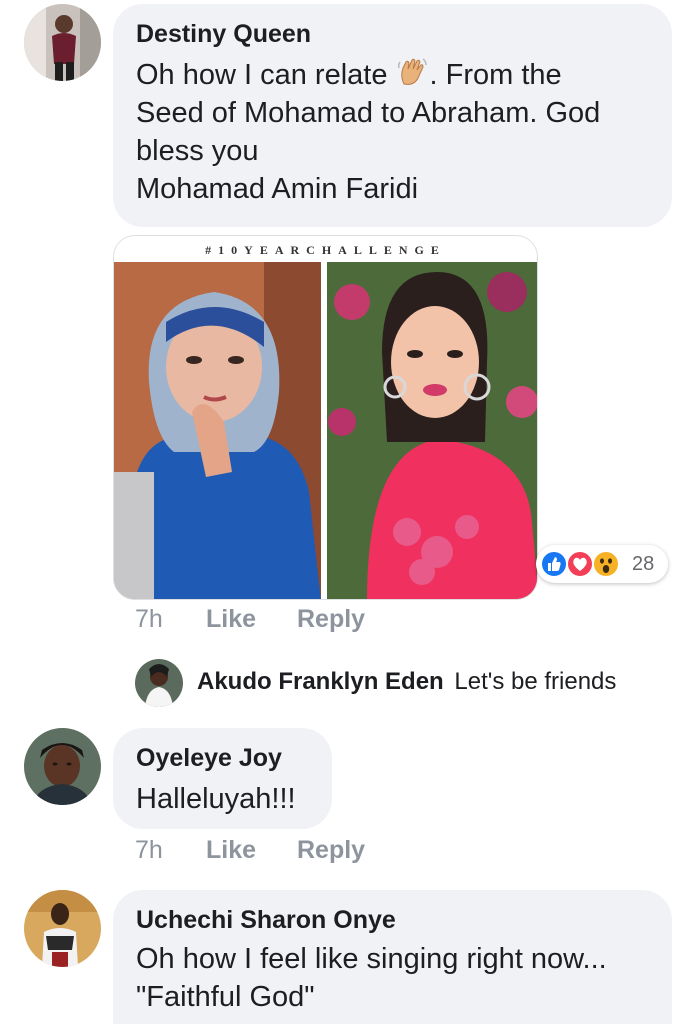 Image resolution: width=696 pixels, height=1024 pixels. Describe the element at coordinates (393, 920) in the screenshot. I see `comment-author: Uchechi Sharon Onye` at that location.